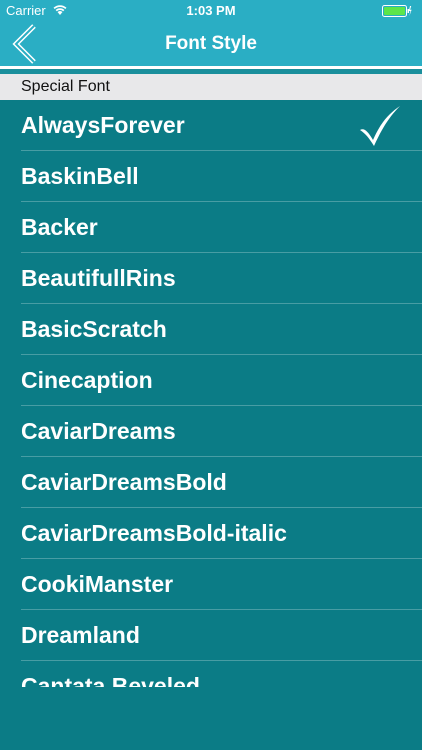  I want to click on font-list-item: Cinecaption, so click(211, 380).